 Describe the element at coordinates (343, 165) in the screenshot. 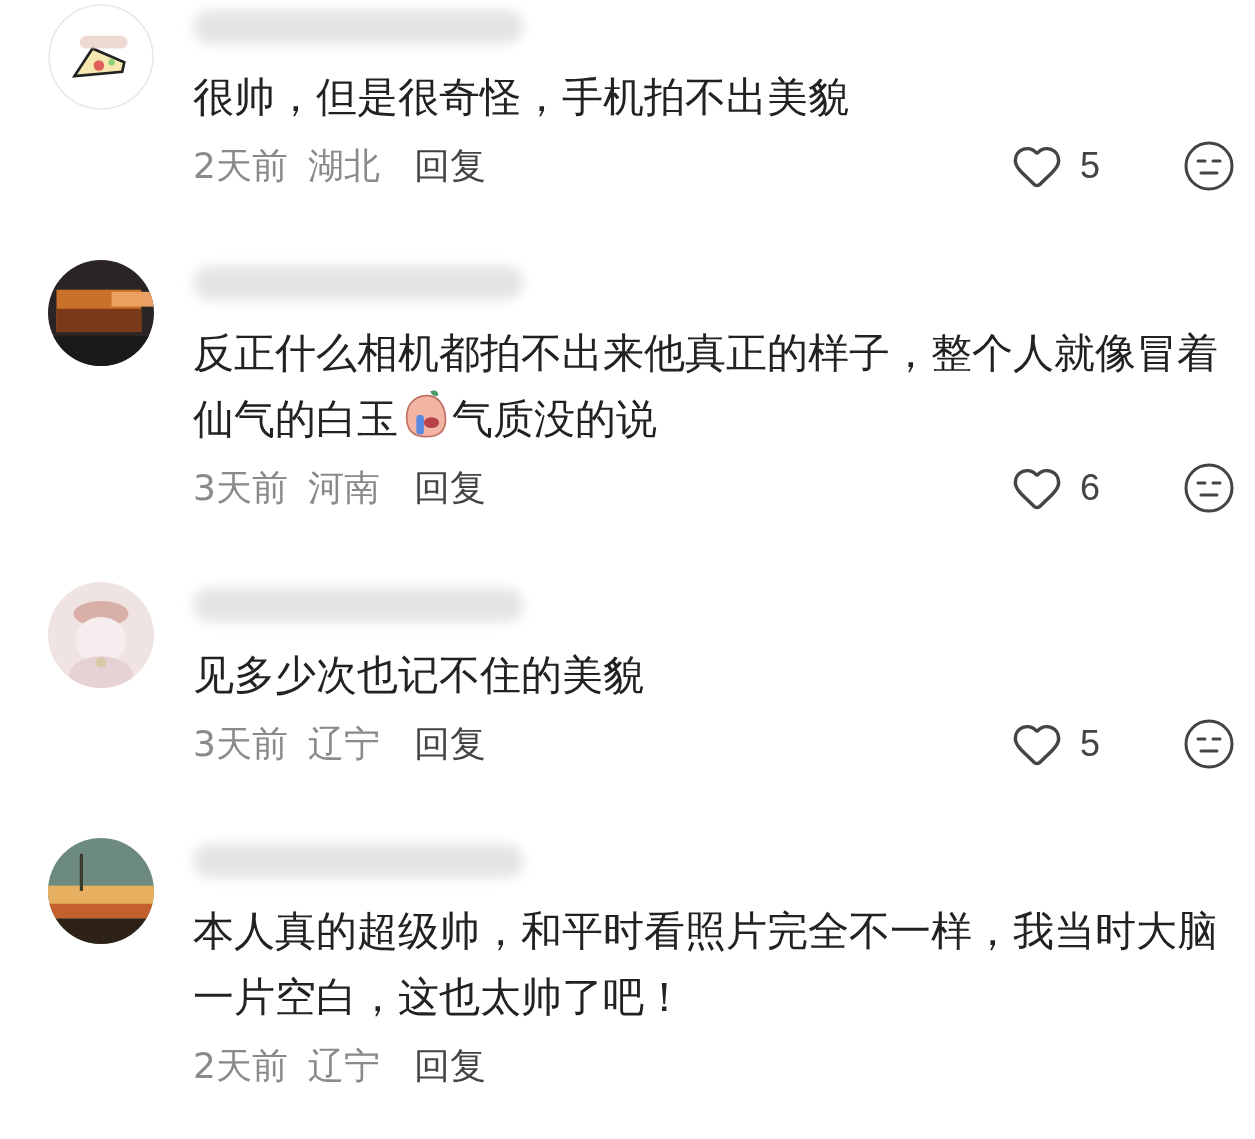

I see `comment-region: 湖北` at that location.